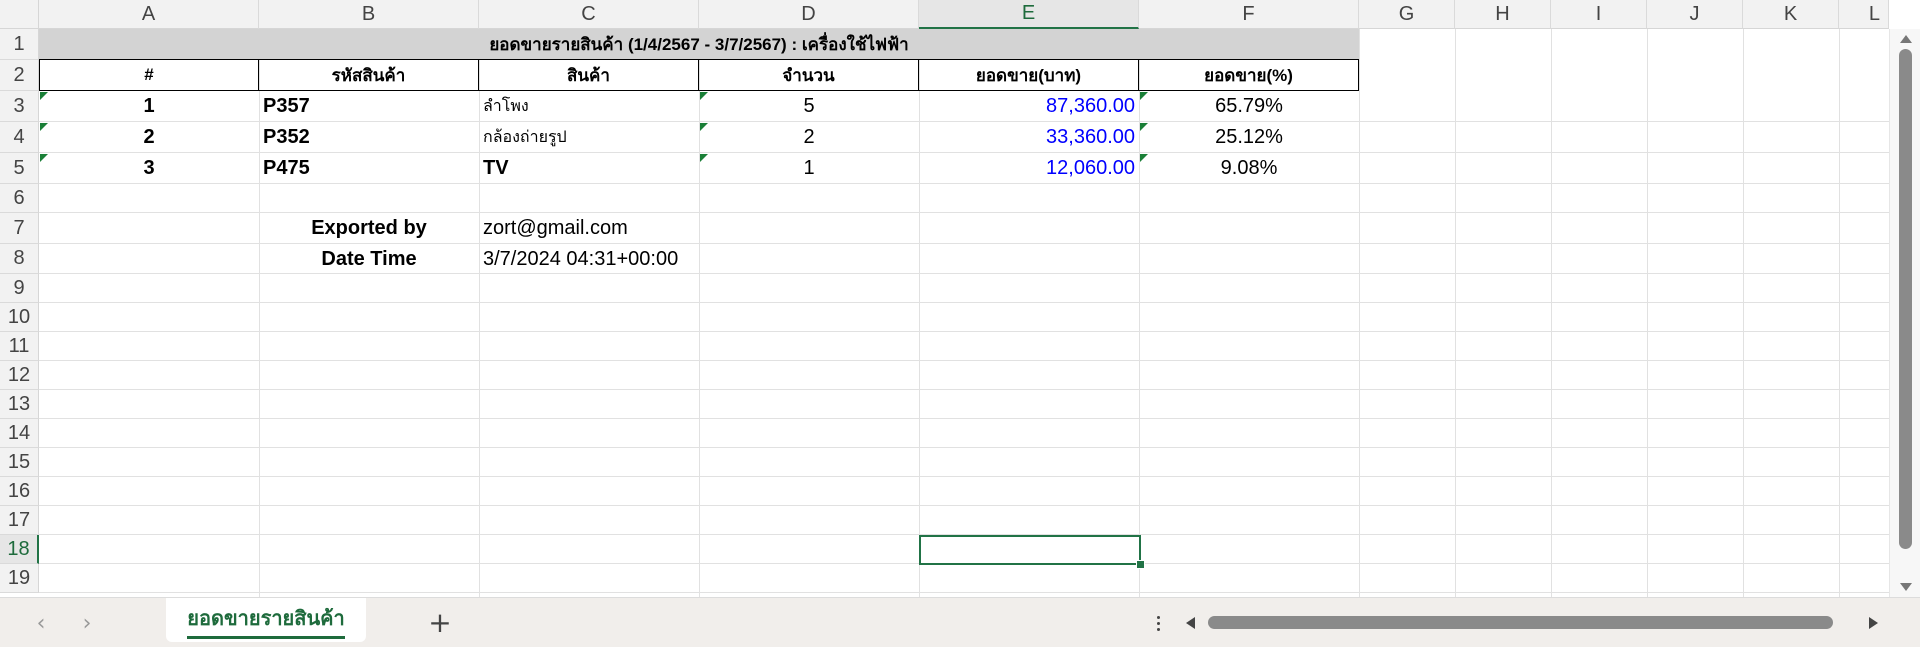 This screenshot has height=647, width=1920. Describe the element at coordinates (19, 433) in the screenshot. I see `row-header-14: 14` at that location.